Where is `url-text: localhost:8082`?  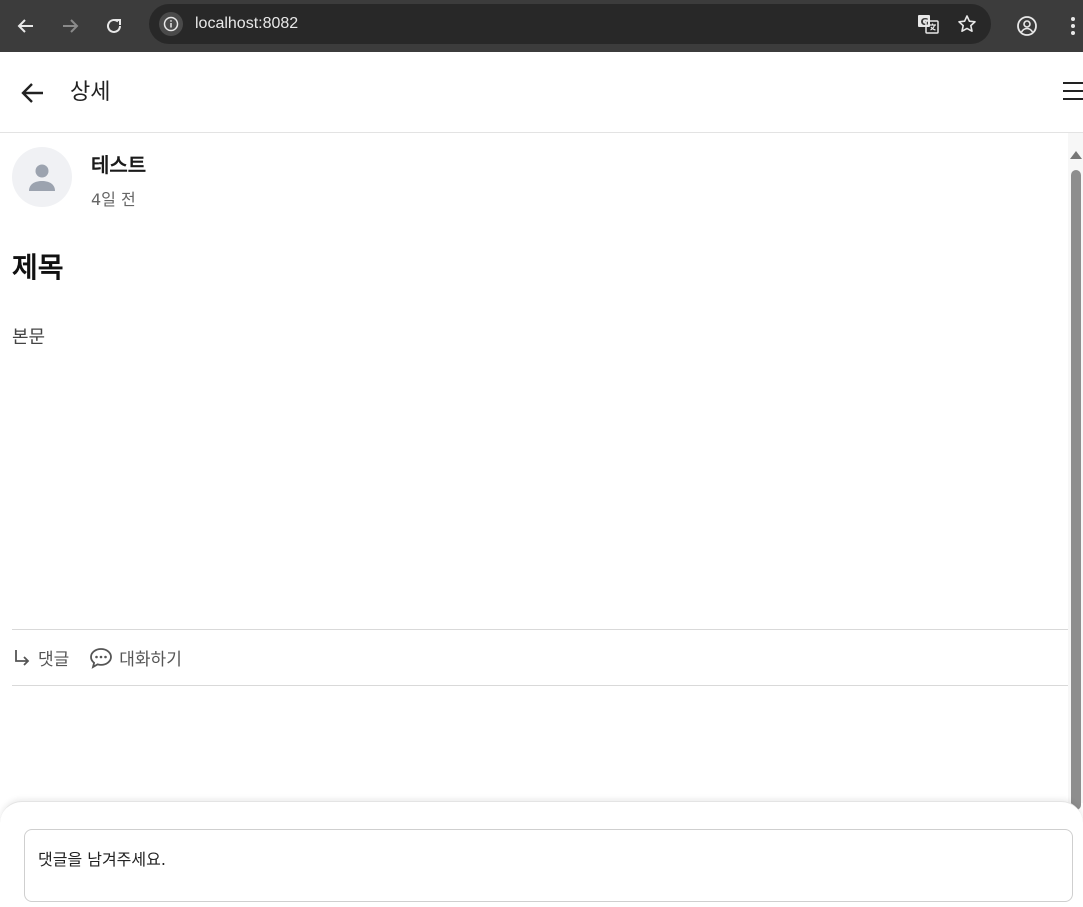 url-text: localhost:8082 is located at coordinates (247, 23).